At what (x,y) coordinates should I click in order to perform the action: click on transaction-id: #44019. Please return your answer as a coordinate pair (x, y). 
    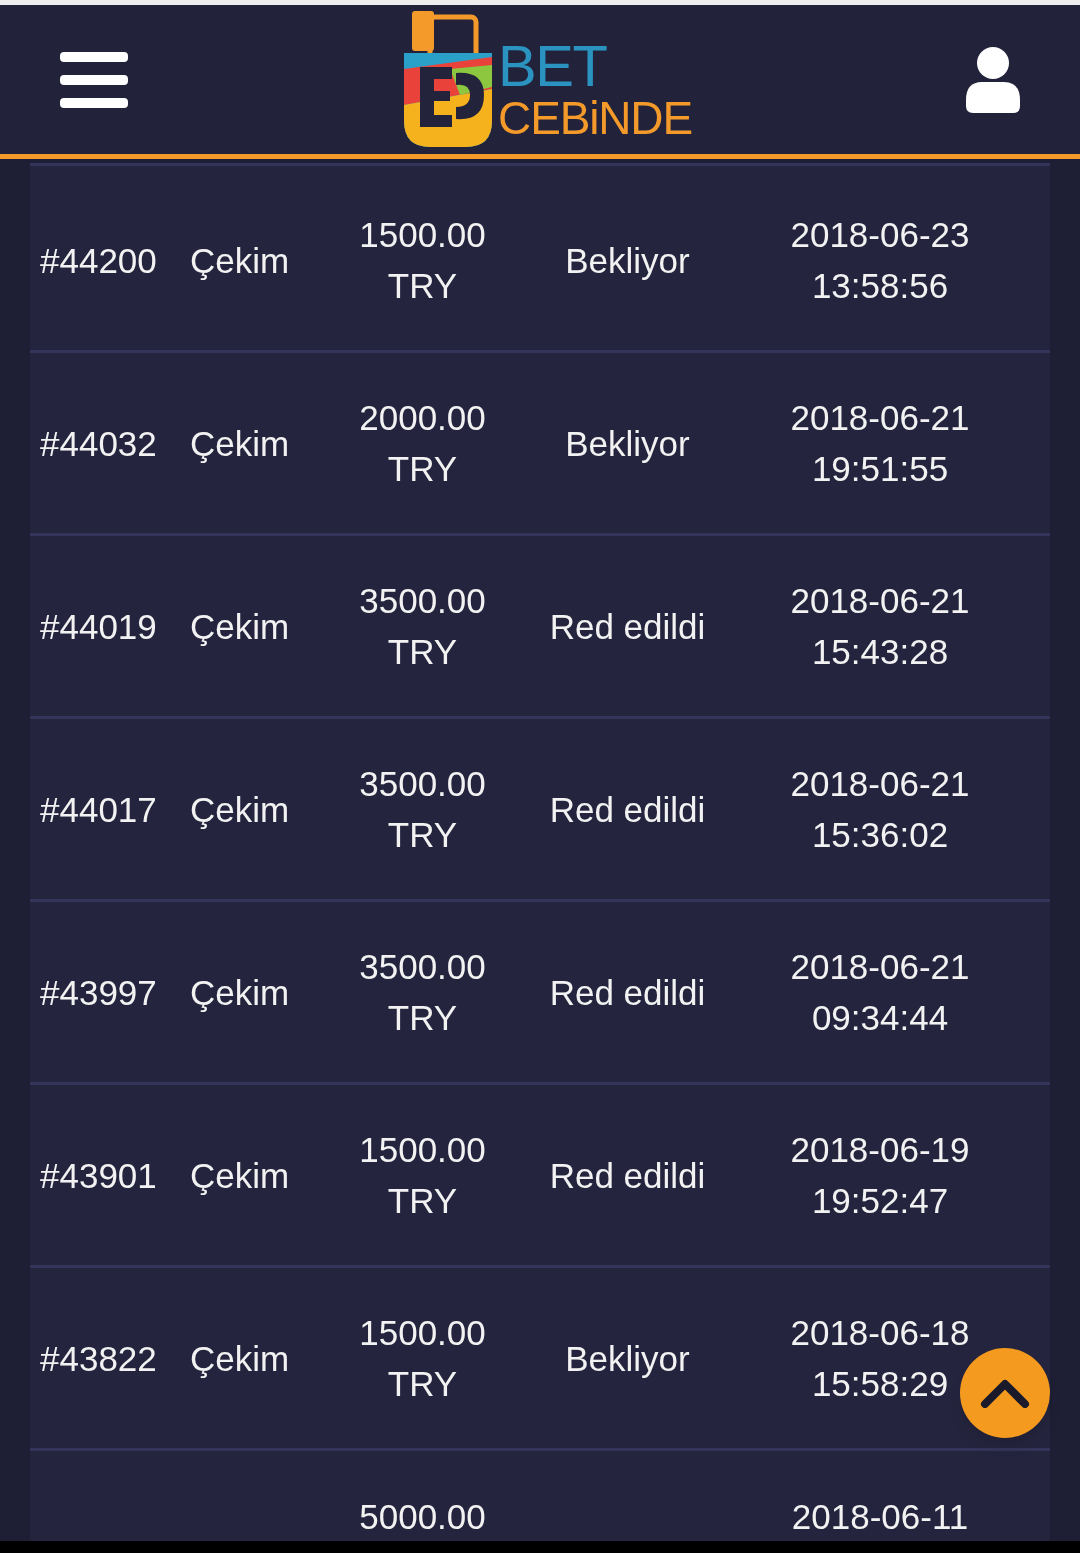
    Looking at the image, I should click on (98, 626).